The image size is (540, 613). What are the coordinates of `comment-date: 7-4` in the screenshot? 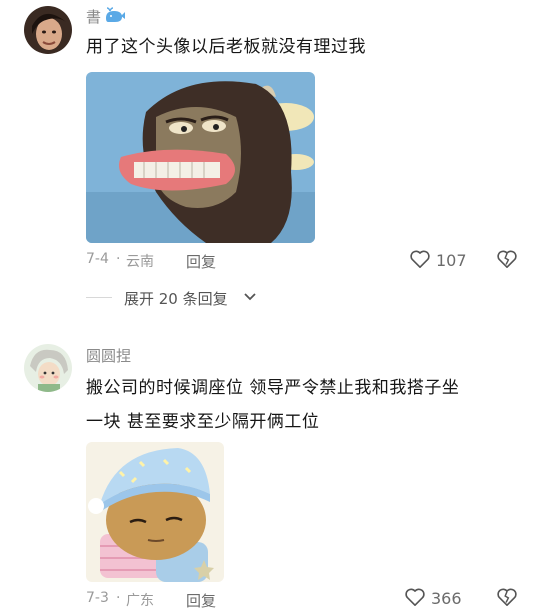 It's located at (97, 259).